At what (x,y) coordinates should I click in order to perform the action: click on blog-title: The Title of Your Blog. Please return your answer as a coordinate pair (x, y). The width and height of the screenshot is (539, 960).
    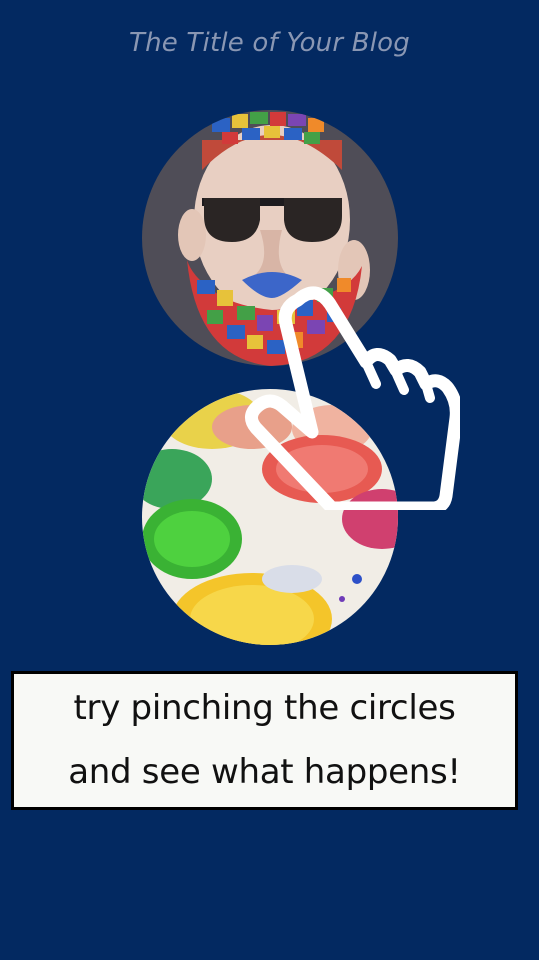
    Looking at the image, I should click on (269, 43).